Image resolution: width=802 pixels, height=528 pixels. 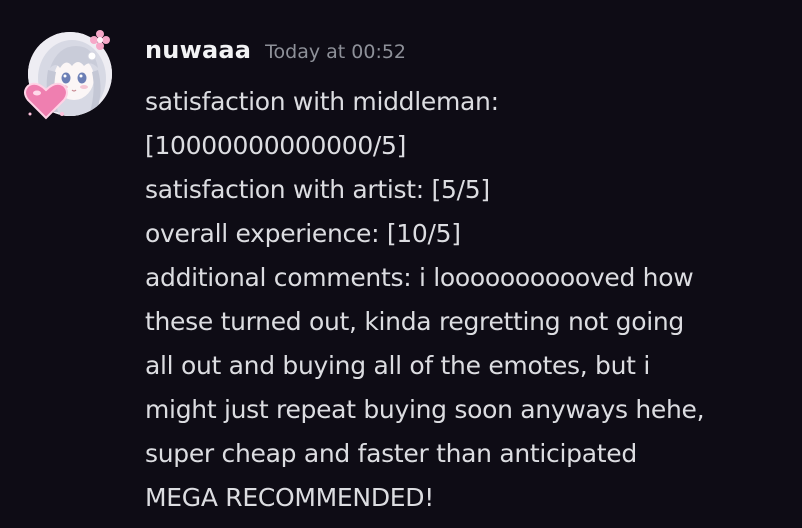 I want to click on timestamp: Today at 00:52, so click(x=335, y=52).